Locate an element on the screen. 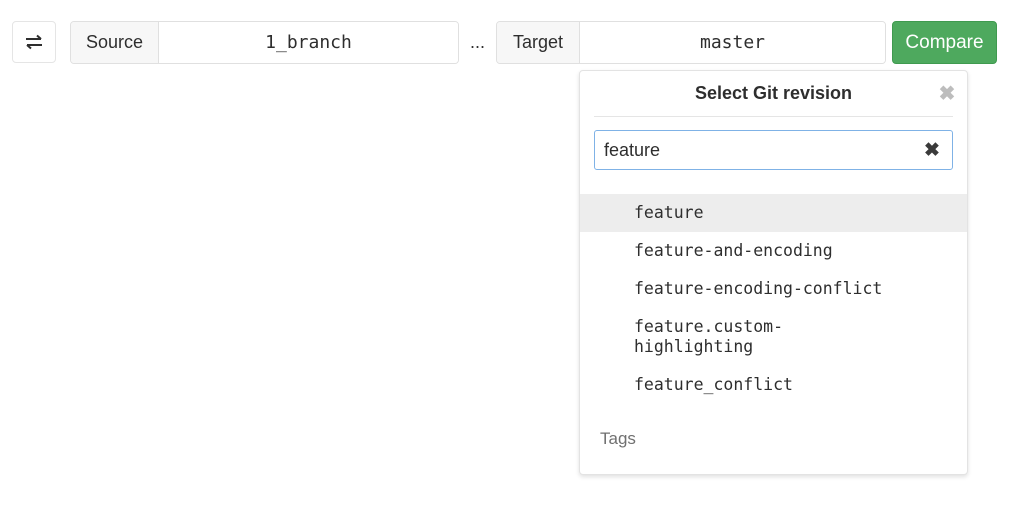 This screenshot has width=1035, height=522. dropdown-title: Select Git revision is located at coordinates (773, 94).